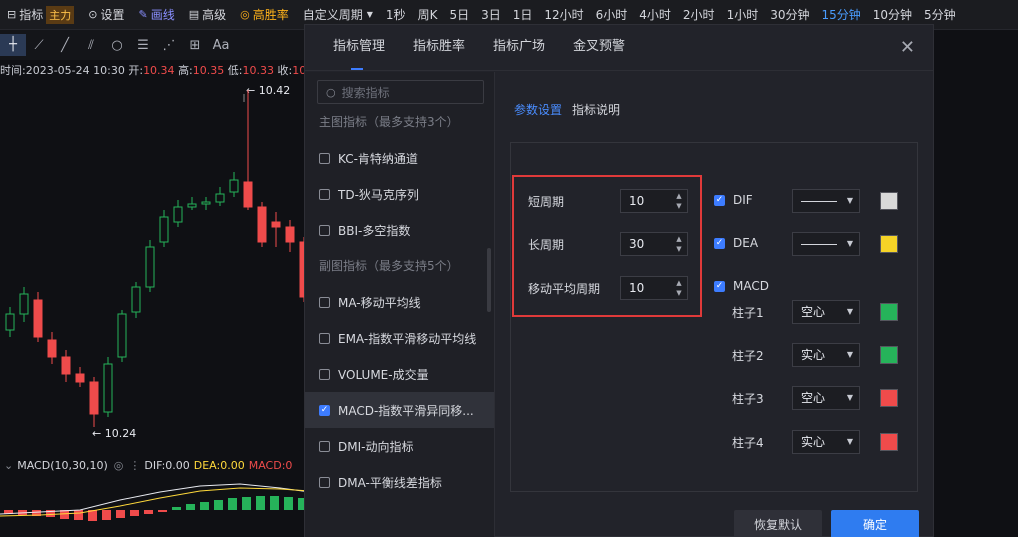 The height and width of the screenshot is (537, 1018). I want to click on draw-line-label: 画线, so click(162, 15).